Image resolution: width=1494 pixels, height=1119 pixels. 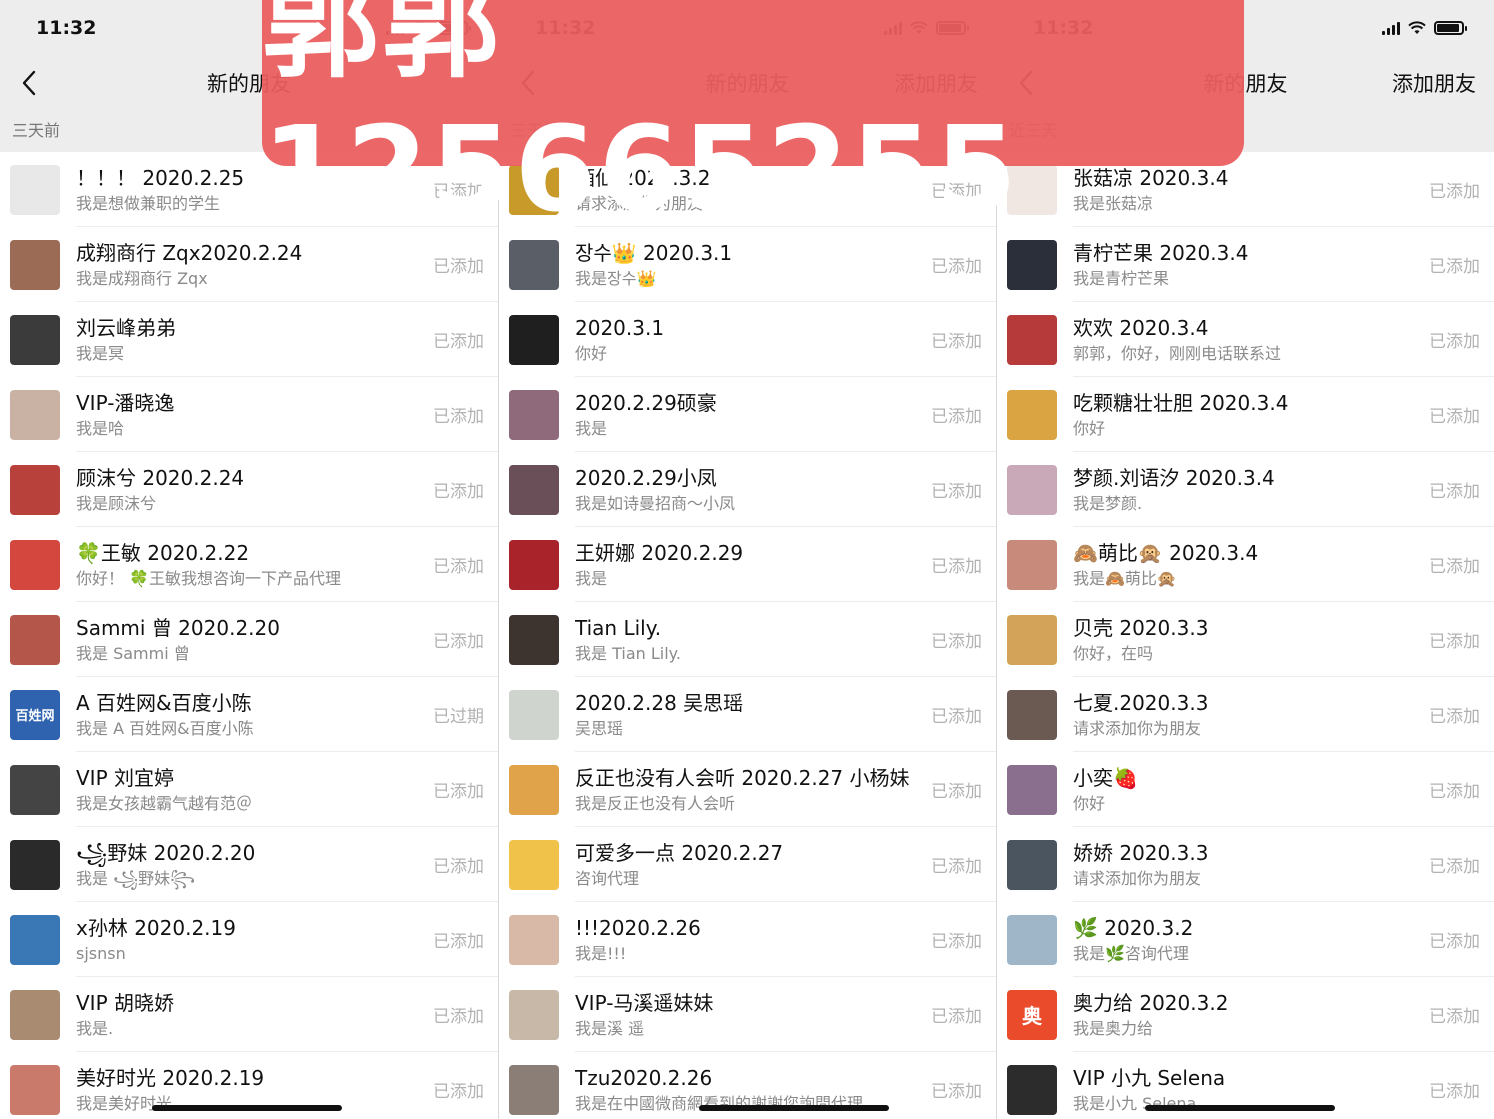 What do you see at coordinates (1151, 1002) in the screenshot?
I see `contact-name: 奥力给 2020.3.2` at bounding box center [1151, 1002].